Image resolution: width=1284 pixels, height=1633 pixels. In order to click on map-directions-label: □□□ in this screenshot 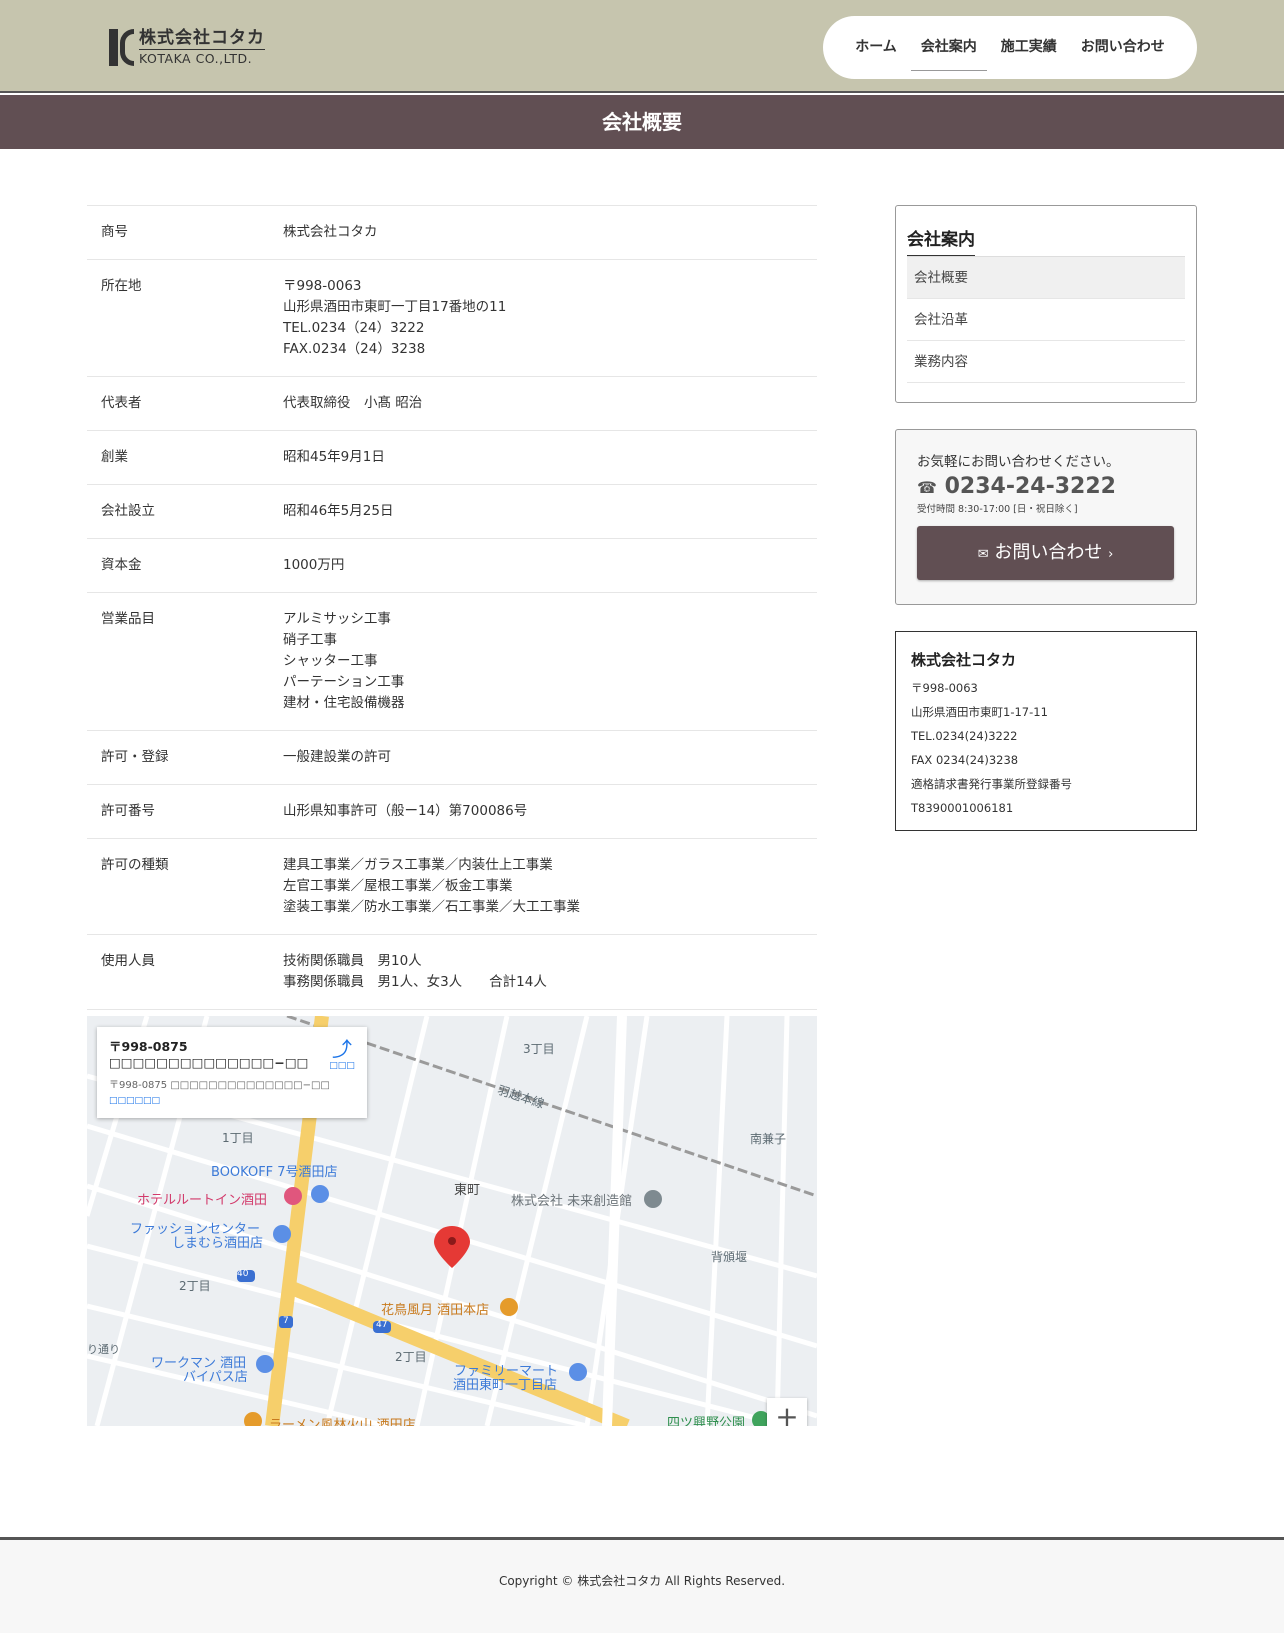, I will do `click(342, 1066)`.